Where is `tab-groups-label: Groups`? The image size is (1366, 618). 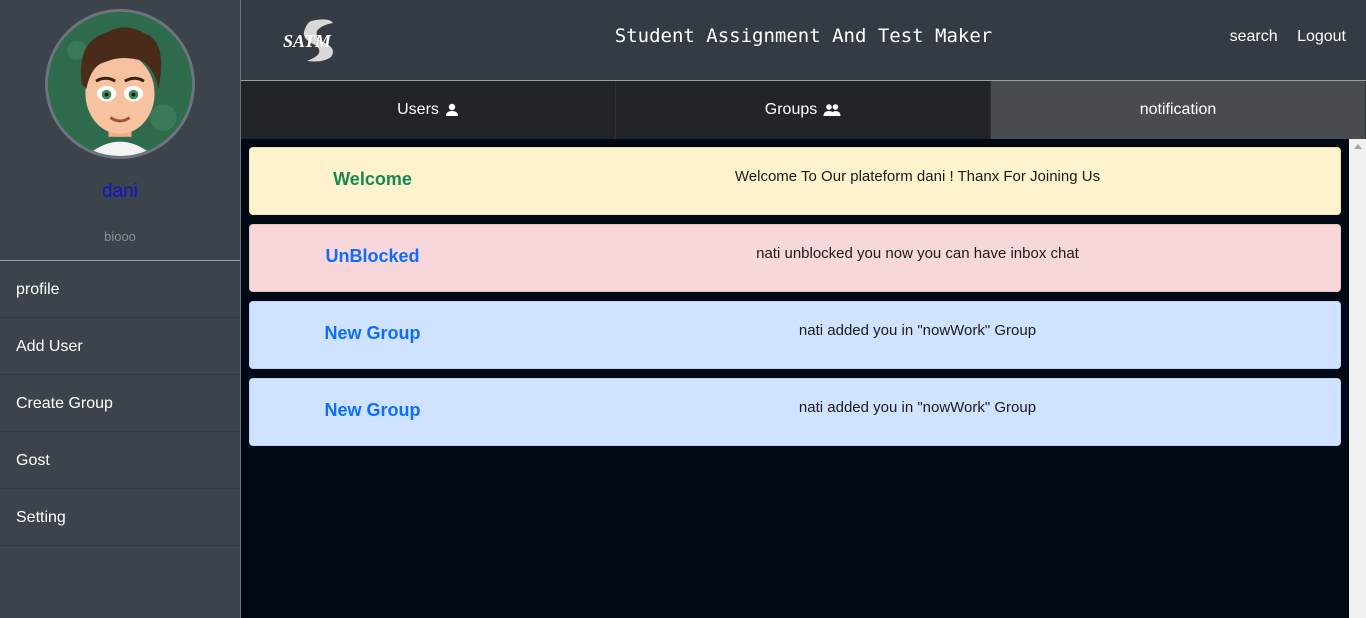
tab-groups-label: Groups is located at coordinates (791, 109).